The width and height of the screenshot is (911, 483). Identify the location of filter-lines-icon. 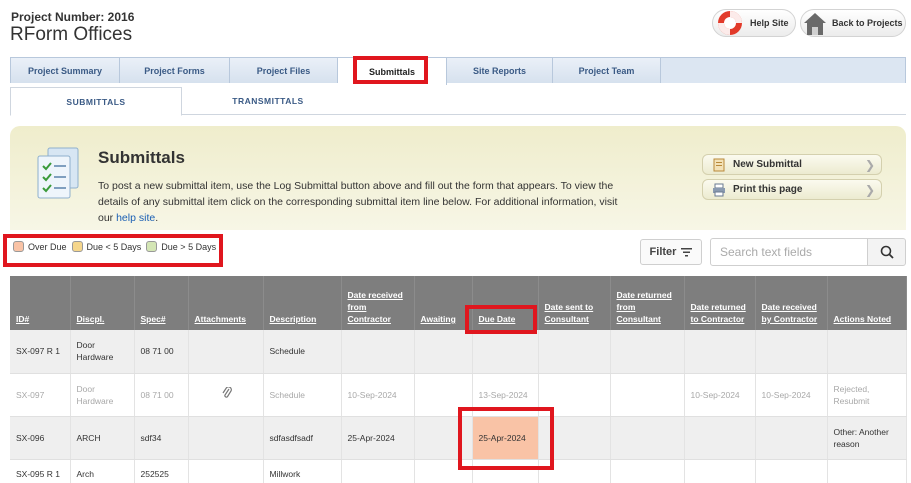
(687, 252).